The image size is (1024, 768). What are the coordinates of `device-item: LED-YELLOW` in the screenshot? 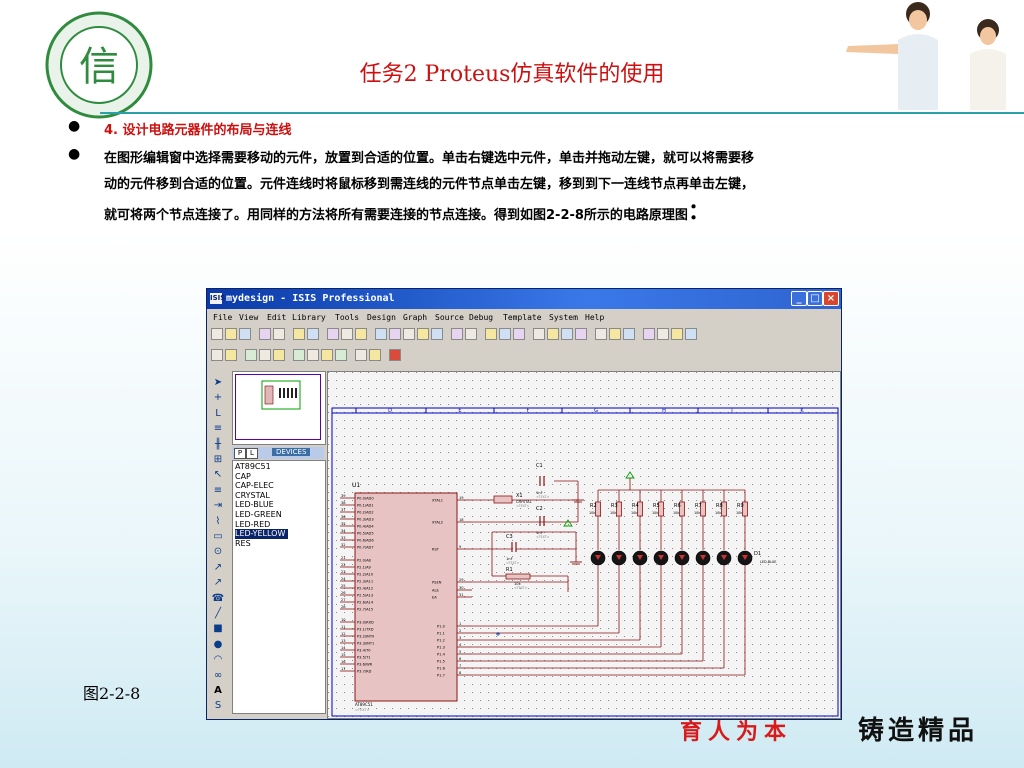 It's located at (262, 534).